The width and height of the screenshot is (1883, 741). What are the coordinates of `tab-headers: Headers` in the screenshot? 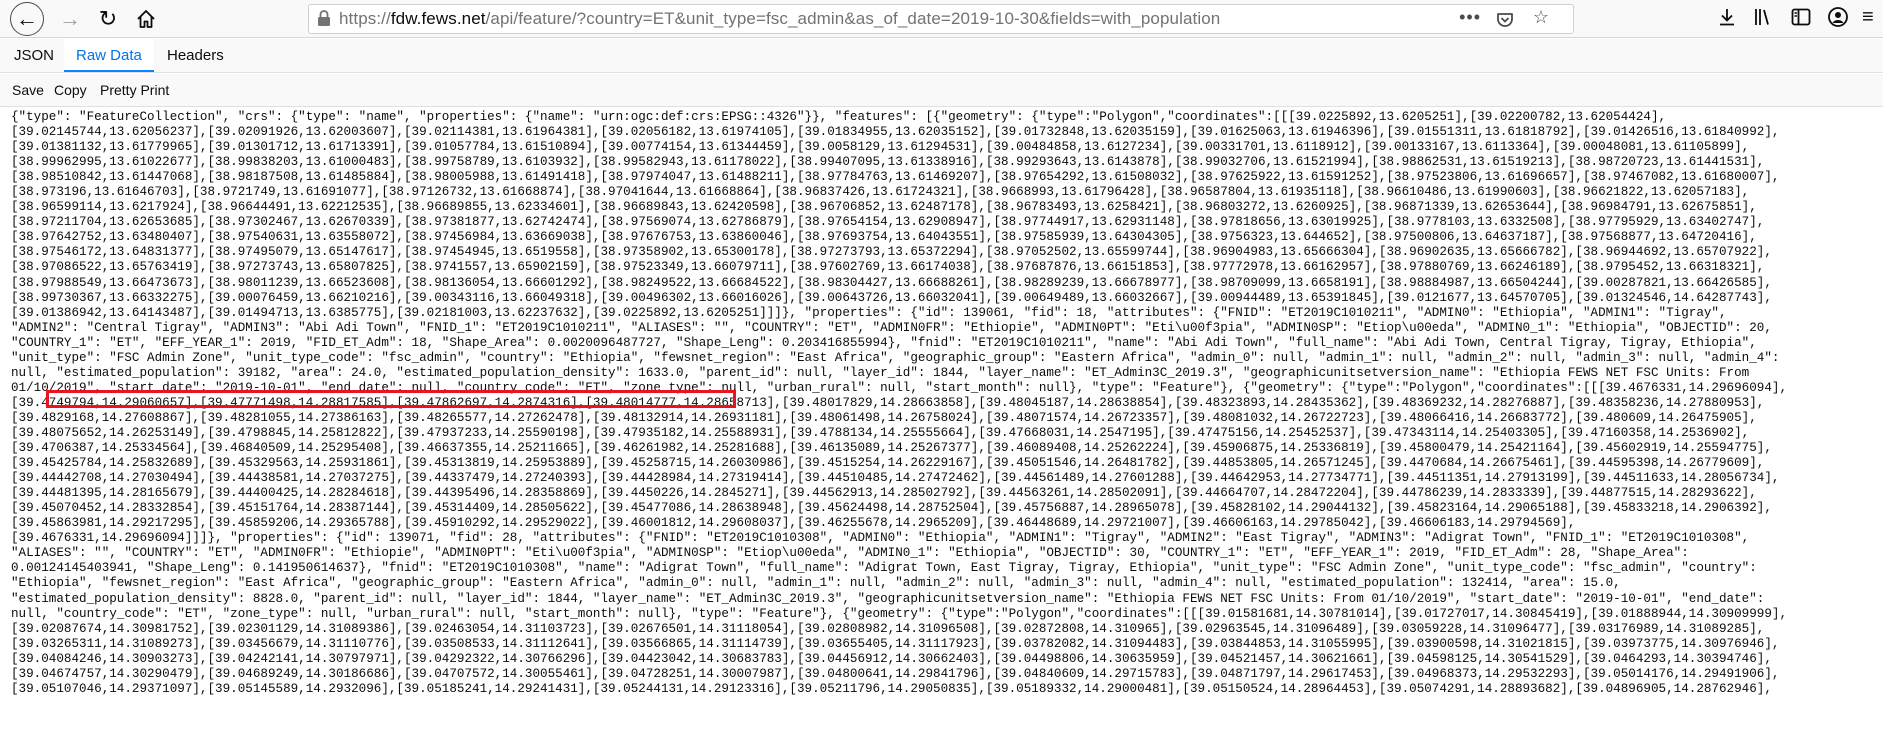 It's located at (195, 55).